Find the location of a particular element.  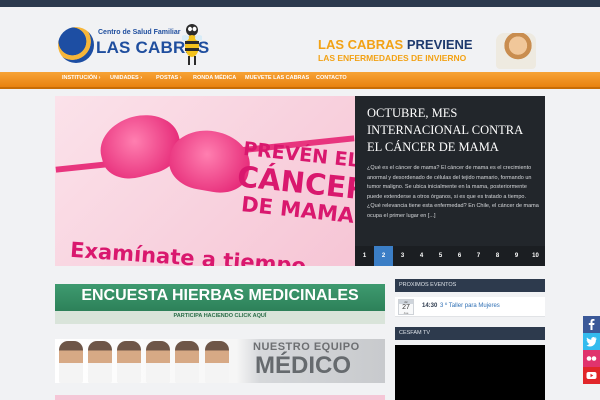

slider-page-button: 10 is located at coordinates (535, 256).